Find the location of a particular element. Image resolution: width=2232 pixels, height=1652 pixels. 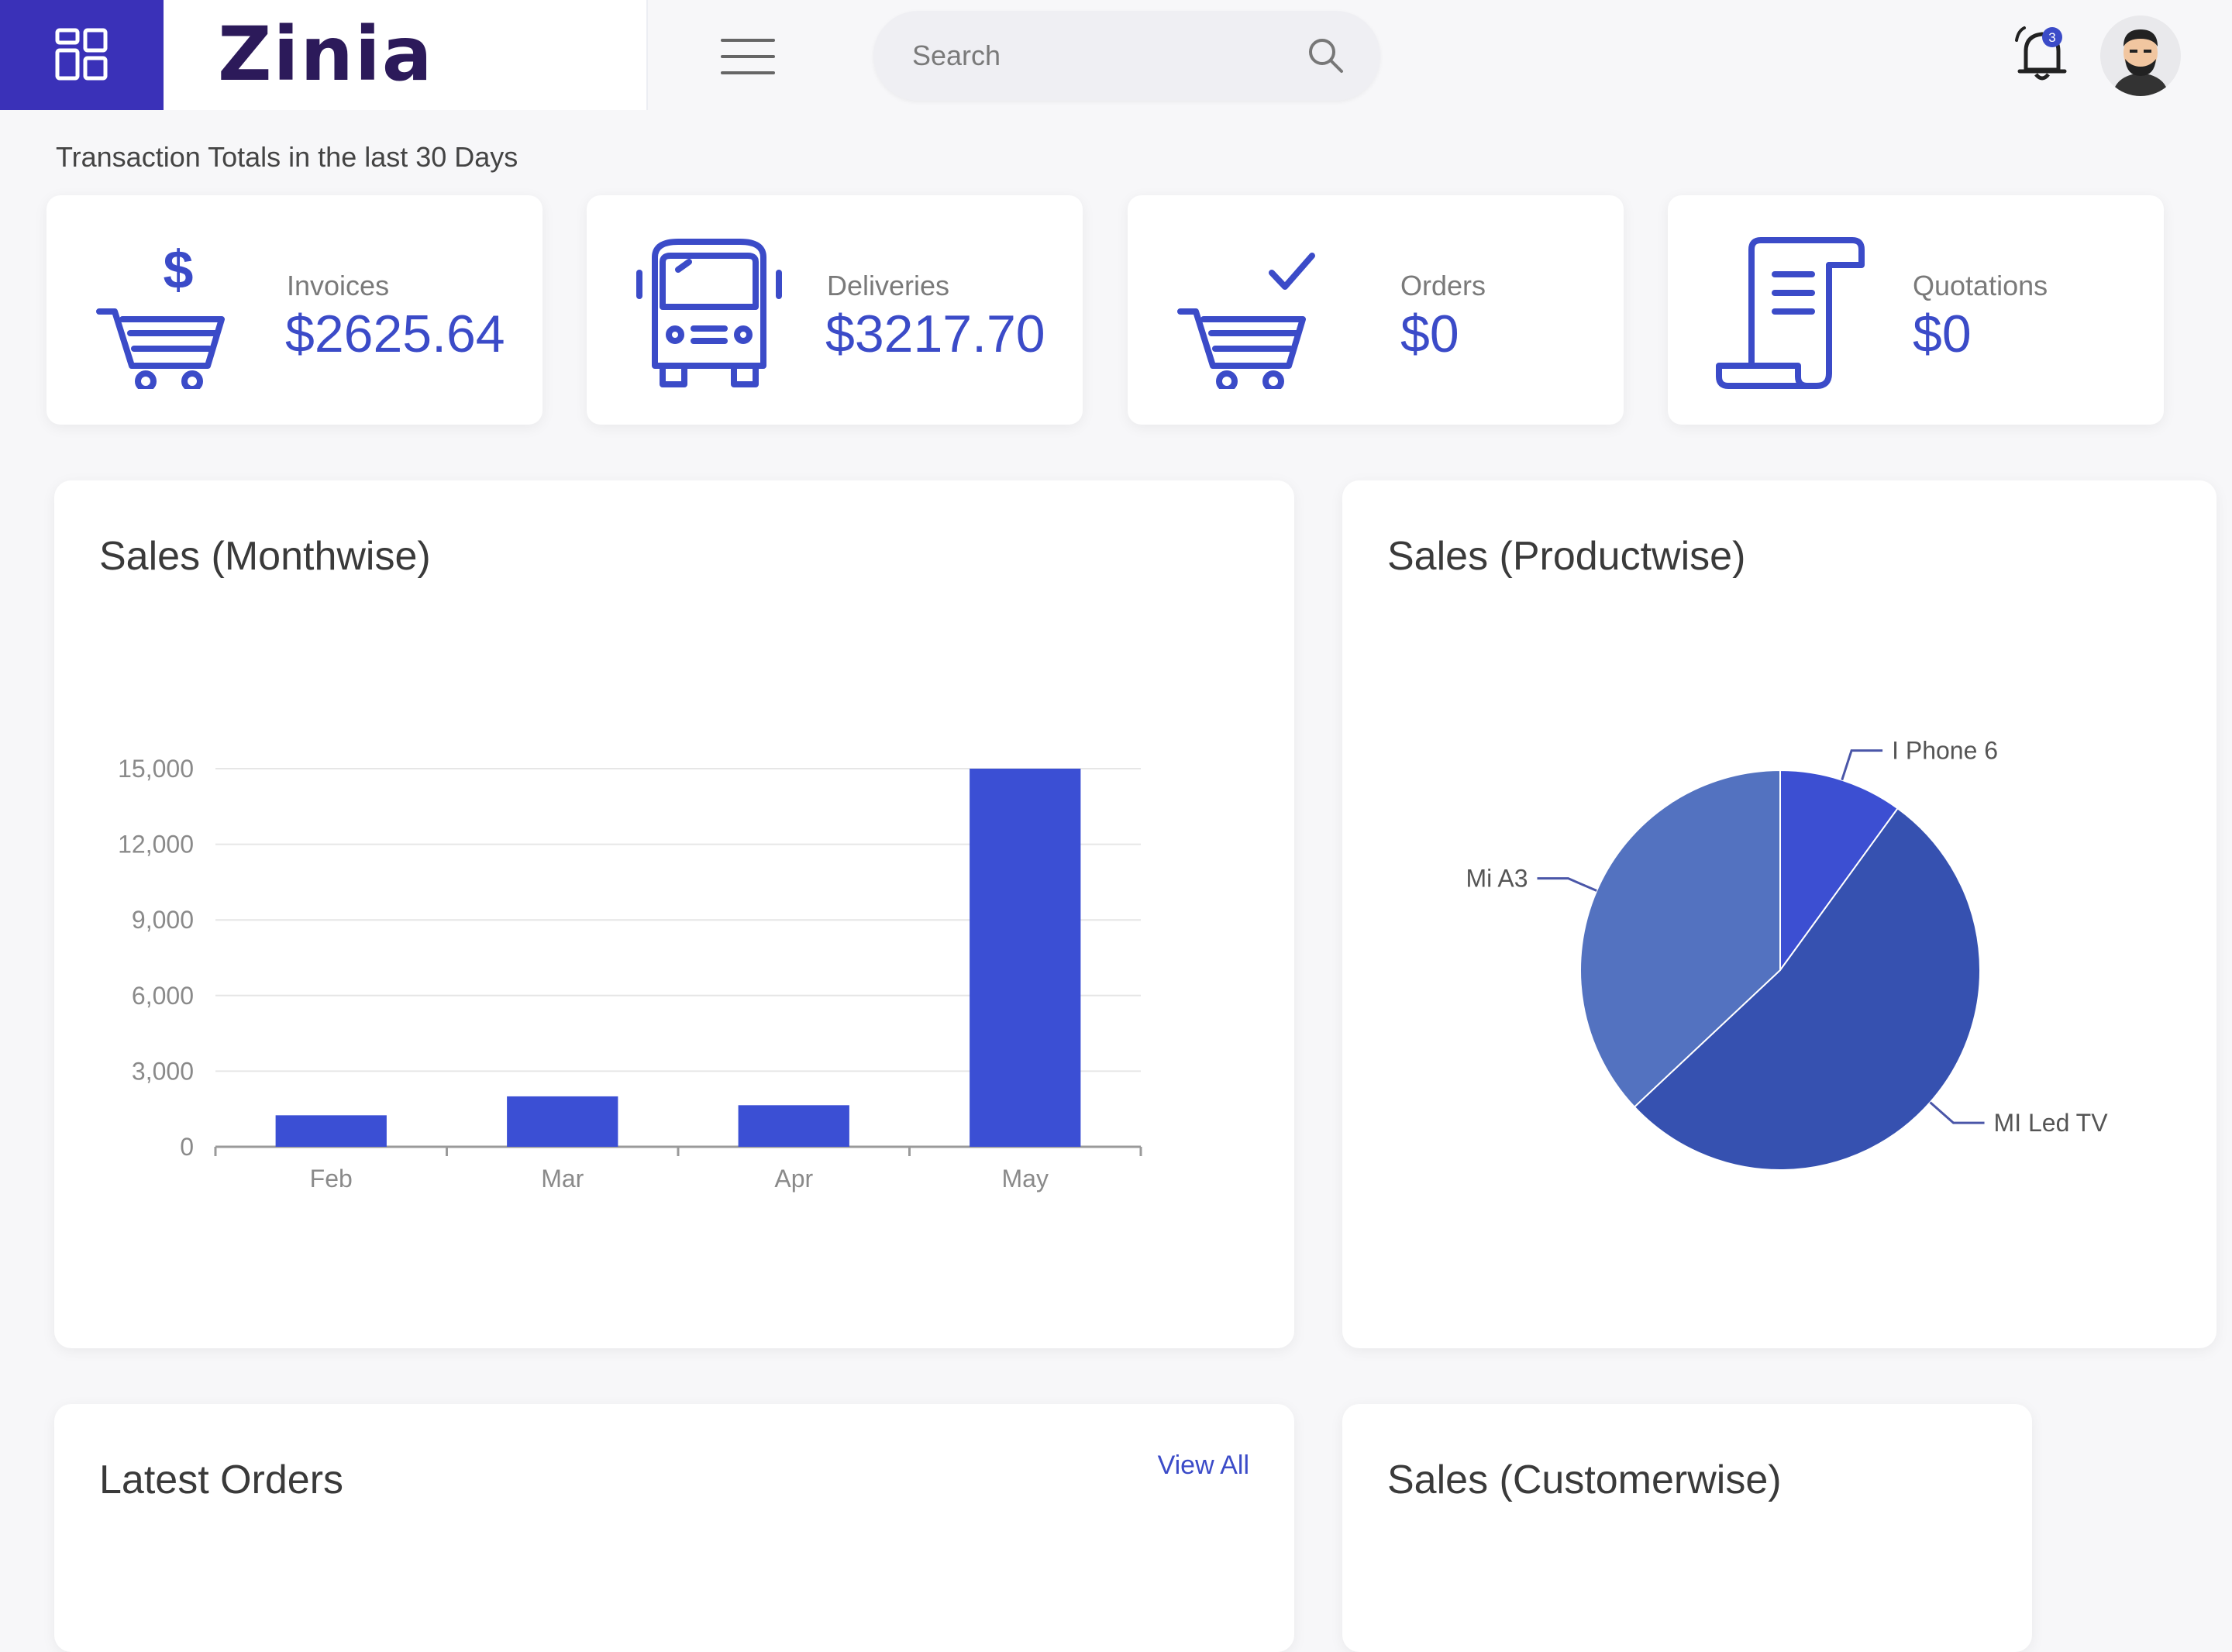

pie-label: Mi A3 is located at coordinates (1497, 879).